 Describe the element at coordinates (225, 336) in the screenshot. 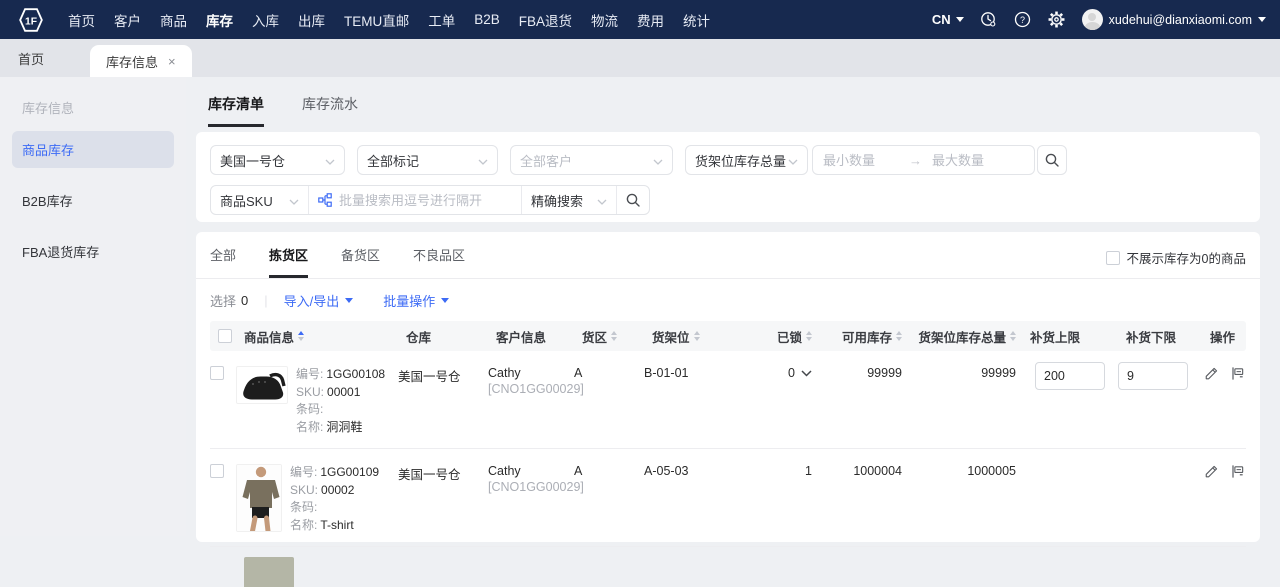

I see `select-all-checkbox` at that location.